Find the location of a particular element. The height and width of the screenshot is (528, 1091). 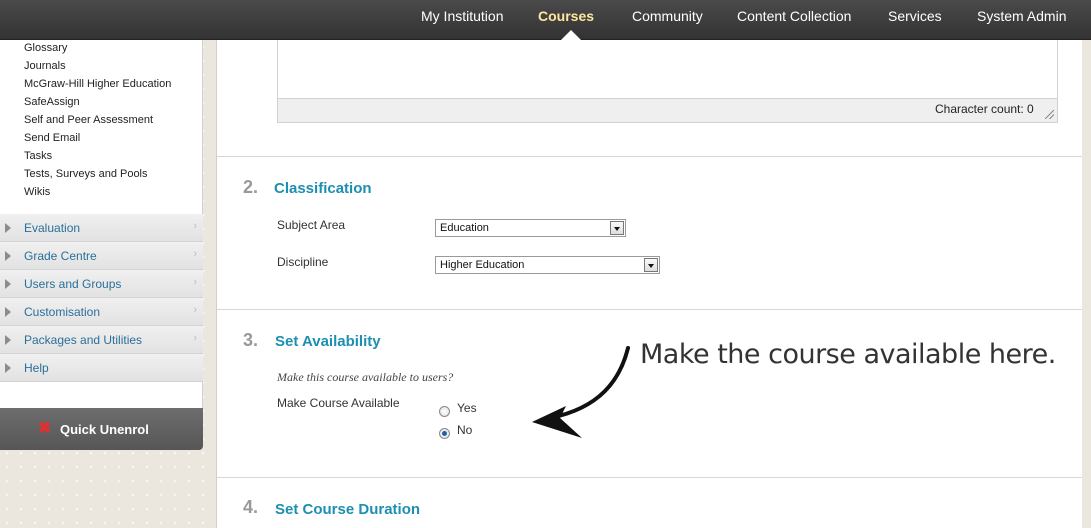

available-yes-label: Yes is located at coordinates (467, 408).